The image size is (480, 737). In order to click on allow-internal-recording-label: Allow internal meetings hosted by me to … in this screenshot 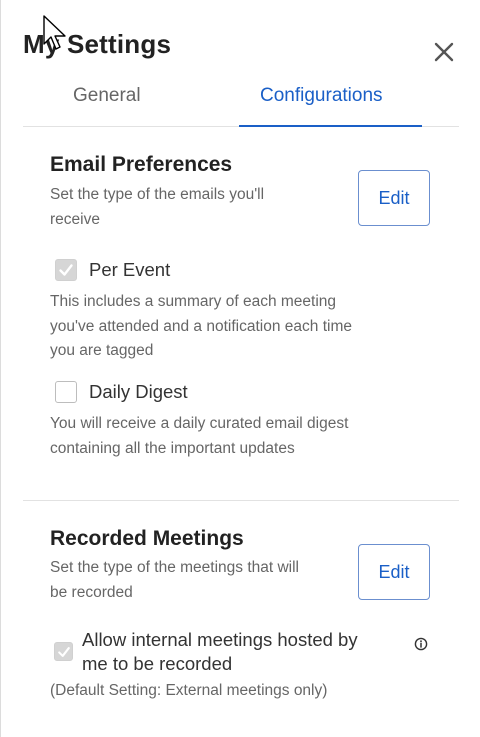, I will do `click(220, 651)`.